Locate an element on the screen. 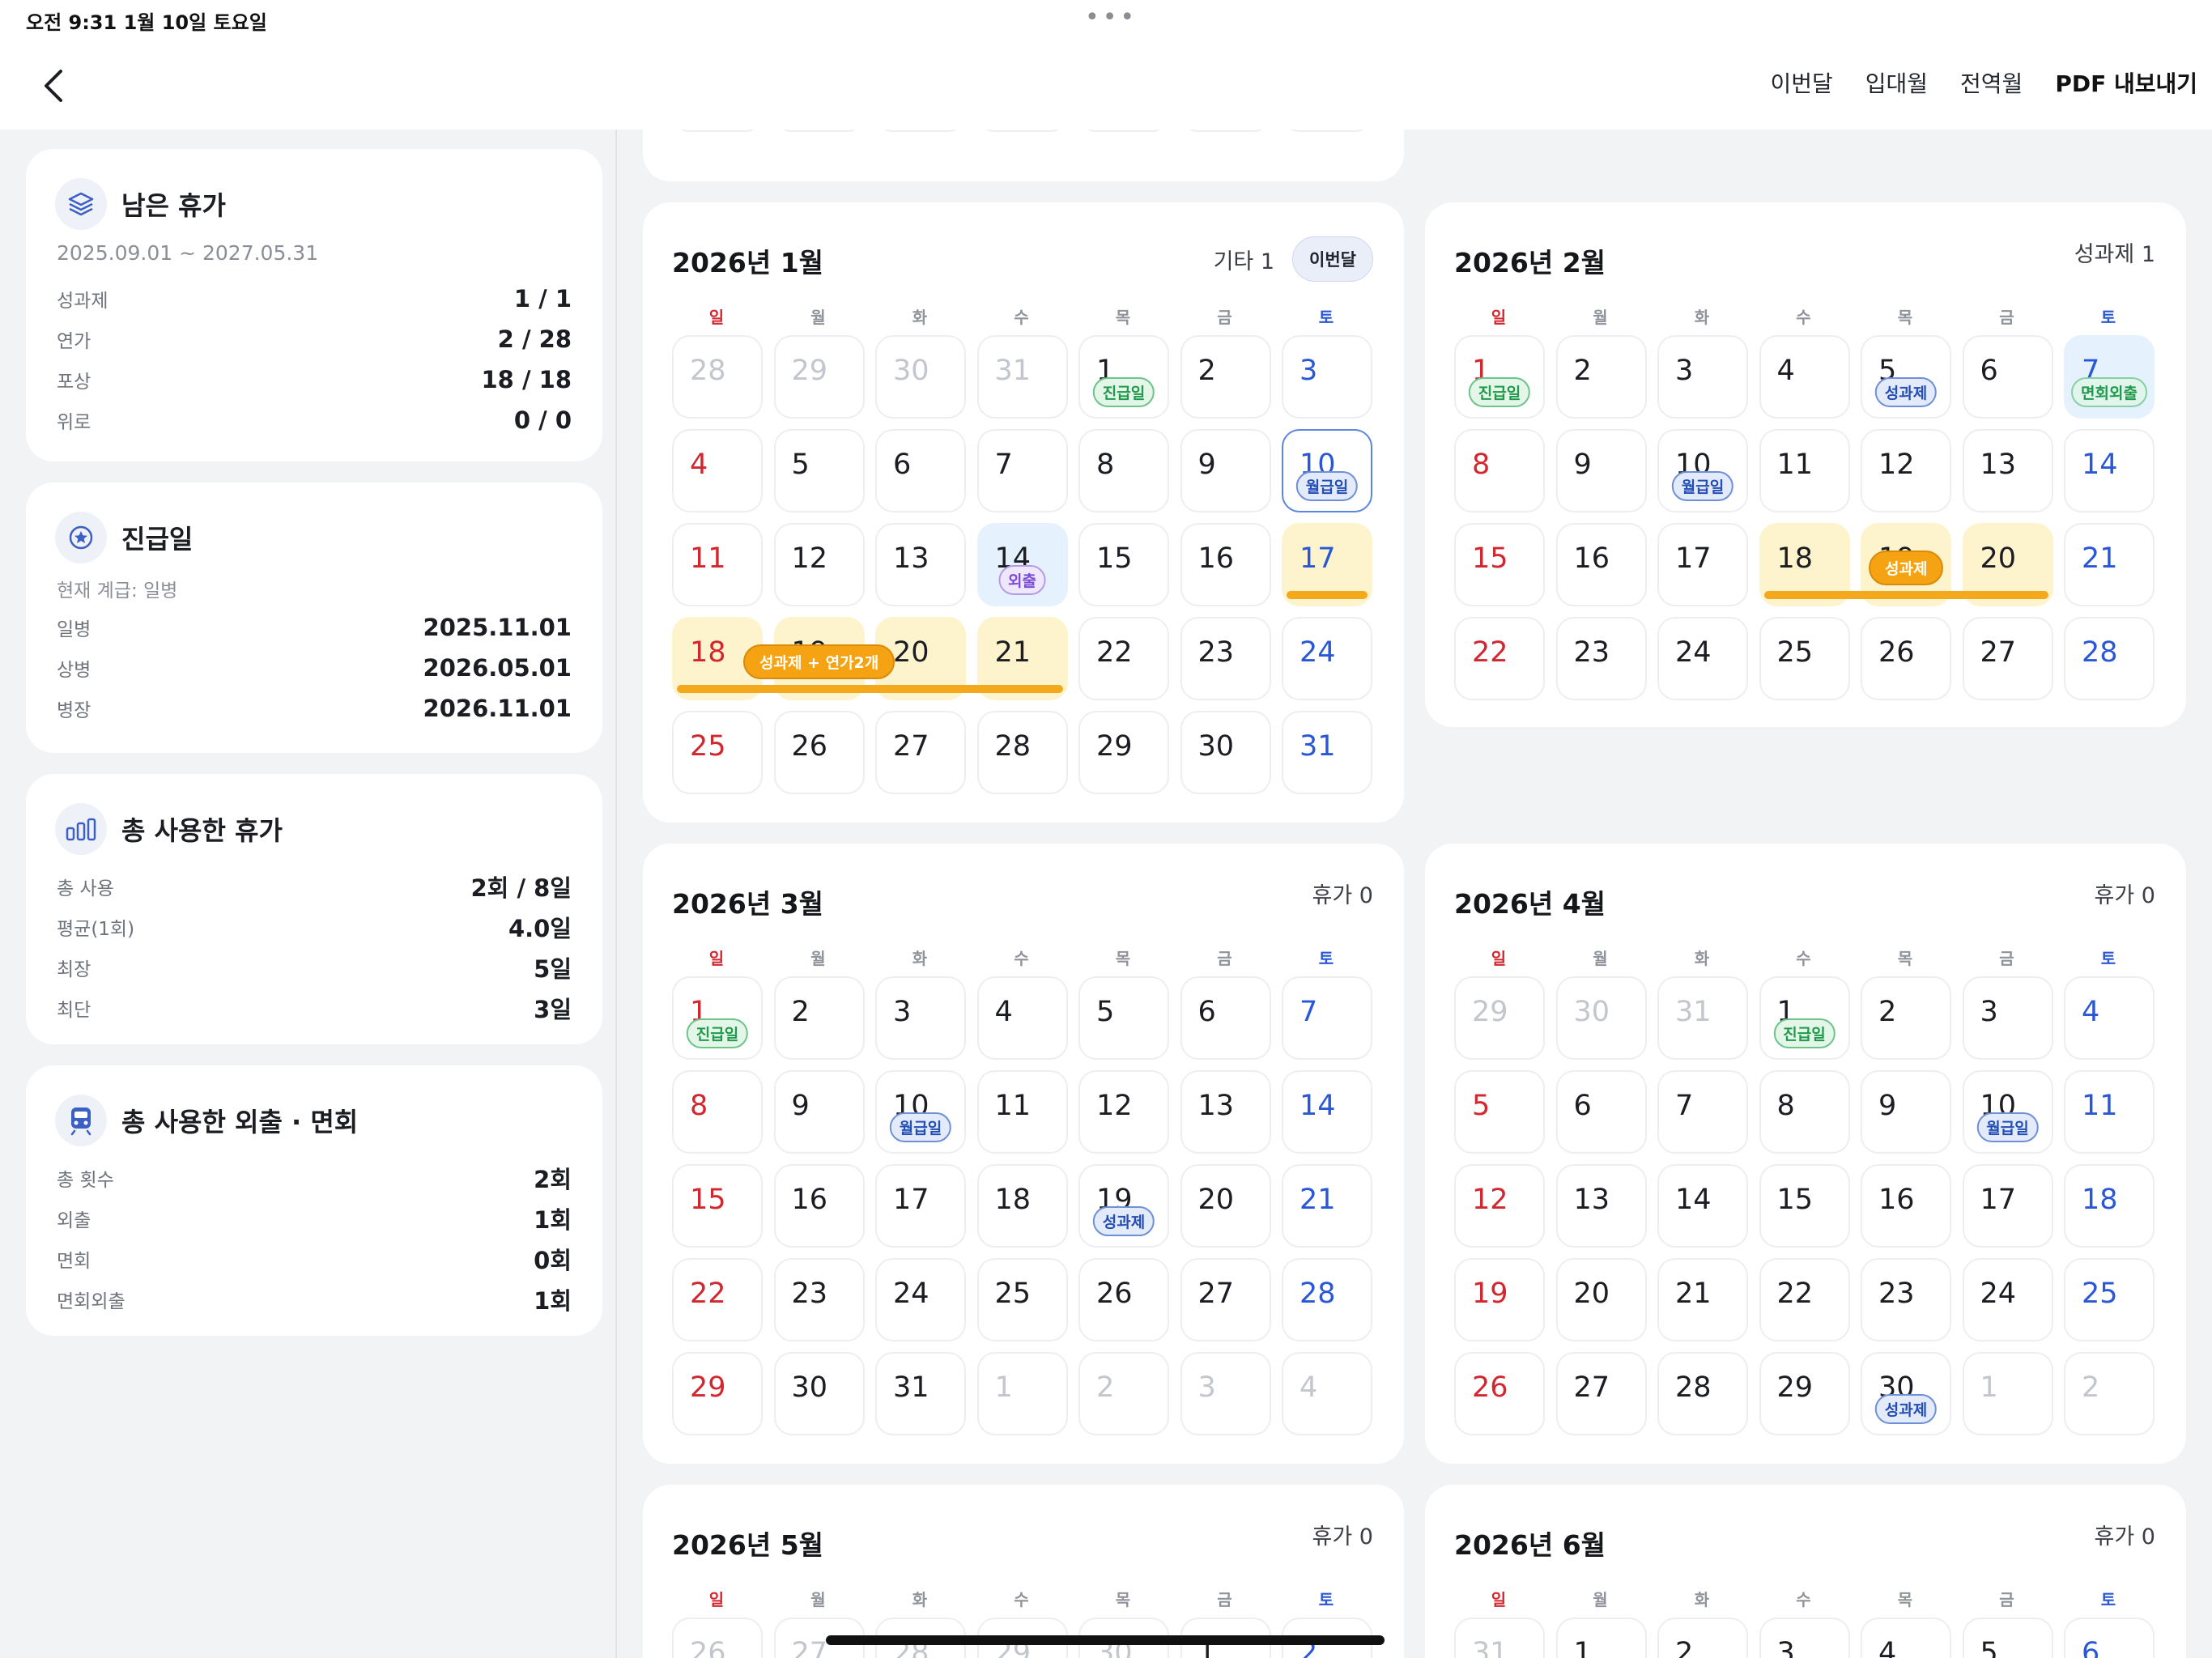 The width and height of the screenshot is (2212, 1658). day-cell: 1 is located at coordinates (1022, 1393).